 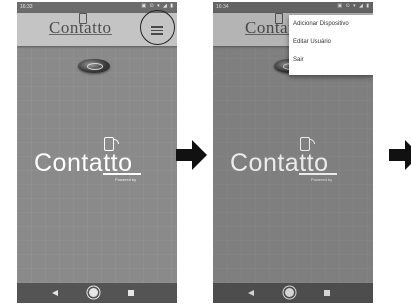 What do you see at coordinates (26, 7) in the screenshot?
I see `status-time: 16:33` at bounding box center [26, 7].